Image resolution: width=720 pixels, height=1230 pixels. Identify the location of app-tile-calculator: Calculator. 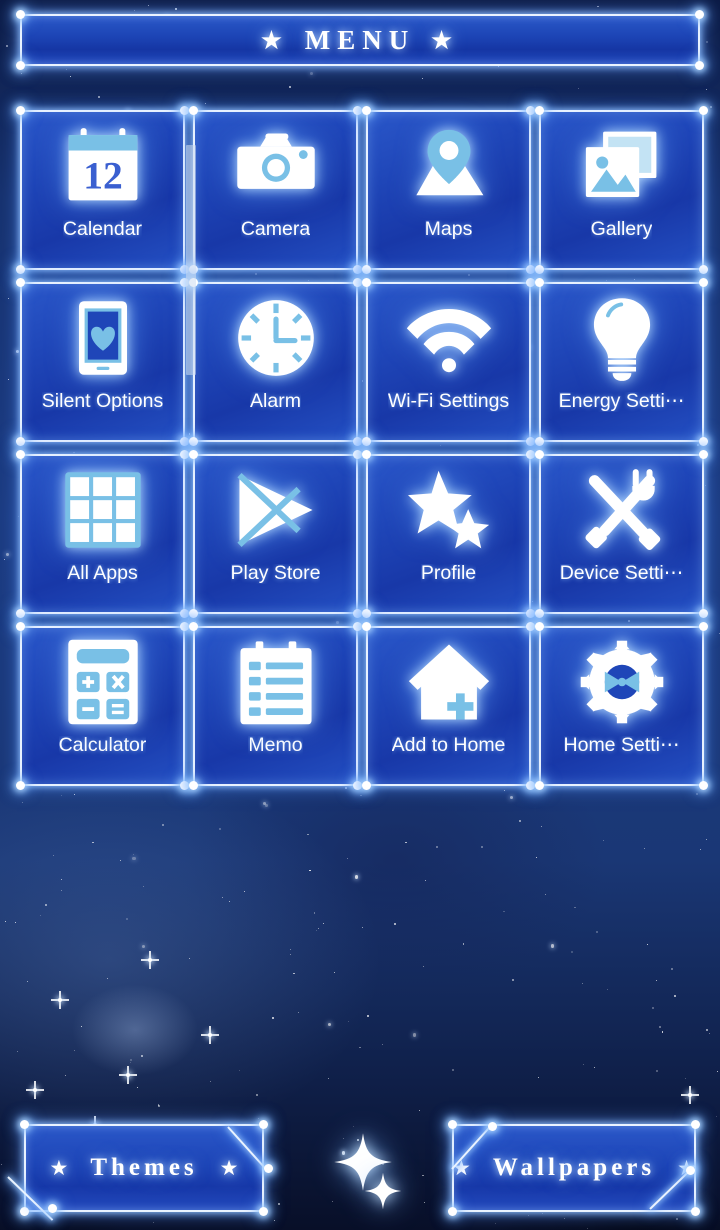
(102, 706).